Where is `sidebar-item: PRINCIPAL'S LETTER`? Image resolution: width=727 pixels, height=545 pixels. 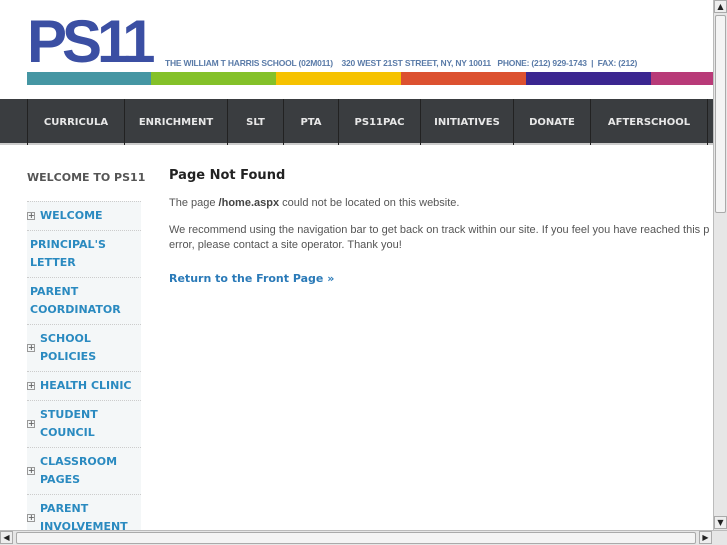 sidebar-item: PRINCIPAL'S LETTER is located at coordinates (84, 253).